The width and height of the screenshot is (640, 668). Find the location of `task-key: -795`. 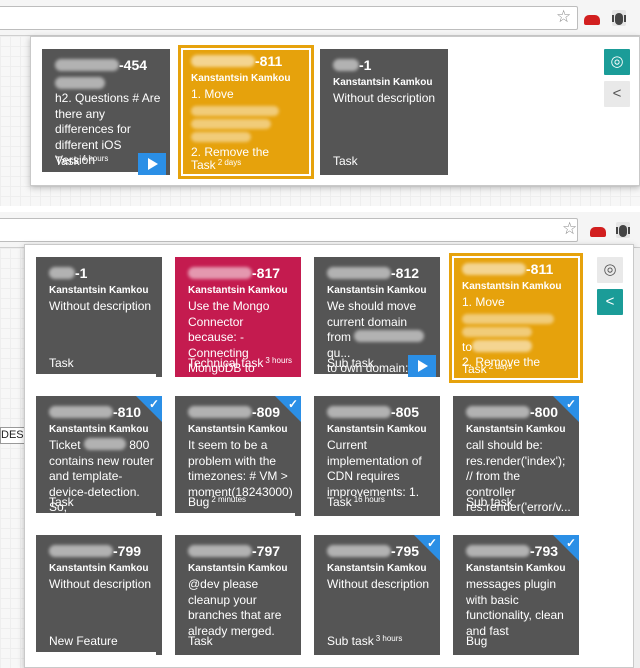

task-key: -795 is located at coordinates (373, 551).